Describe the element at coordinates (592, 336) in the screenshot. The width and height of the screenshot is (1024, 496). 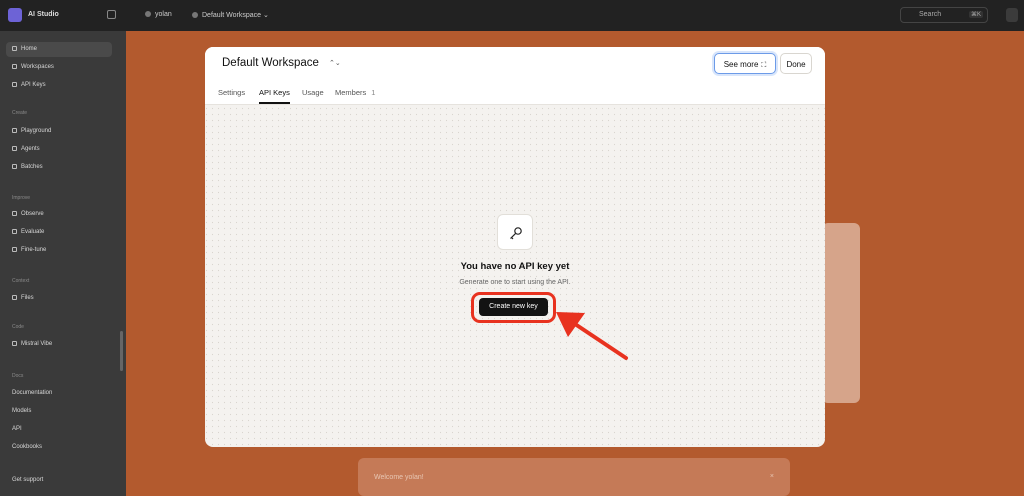
I see `annotation-arrow` at that location.